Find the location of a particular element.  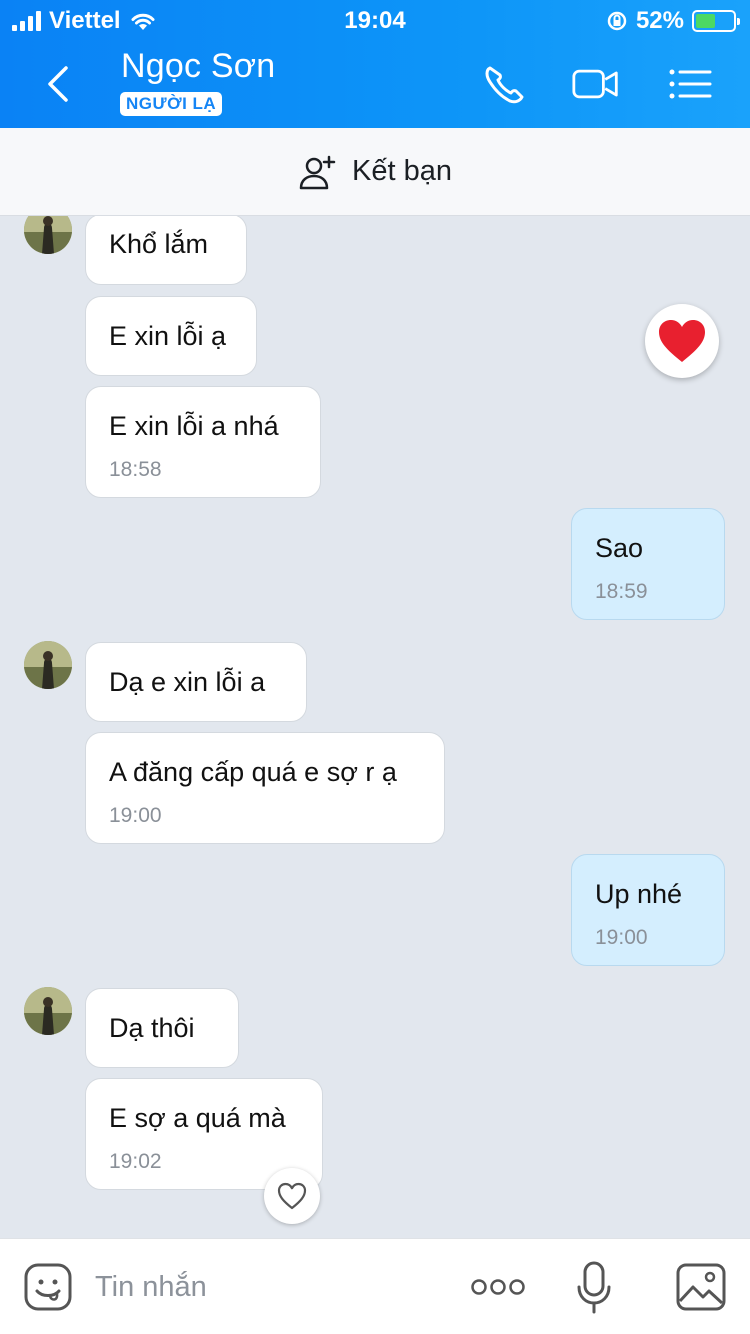

message-bubble: E xin lỗi a nhá 18:58 is located at coordinates (203, 442).